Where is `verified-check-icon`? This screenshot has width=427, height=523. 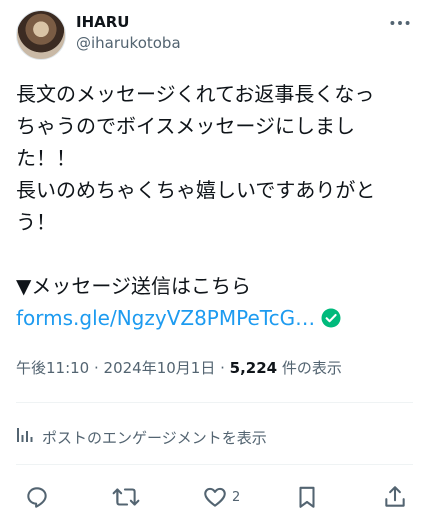
verified-check-icon is located at coordinates (331, 316).